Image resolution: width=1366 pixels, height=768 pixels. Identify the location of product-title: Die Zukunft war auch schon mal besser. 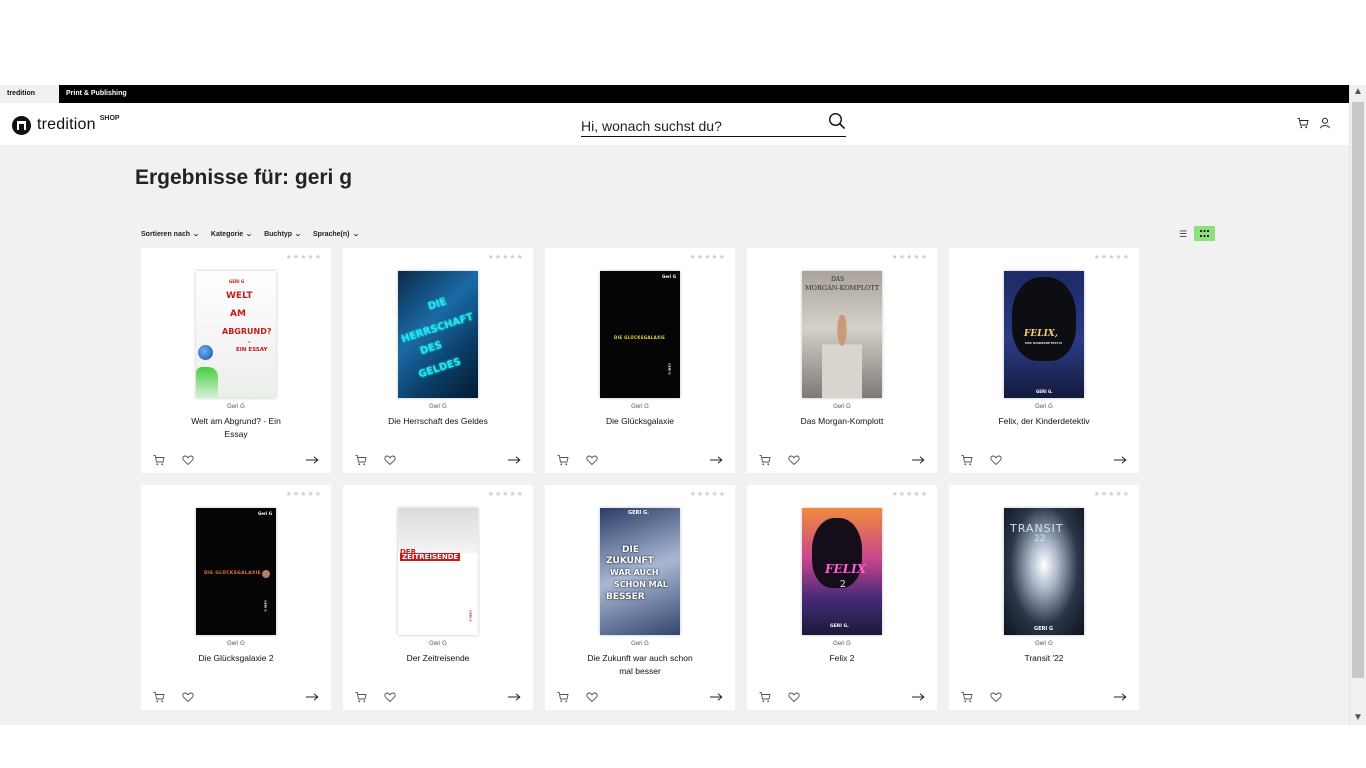
(640, 665).